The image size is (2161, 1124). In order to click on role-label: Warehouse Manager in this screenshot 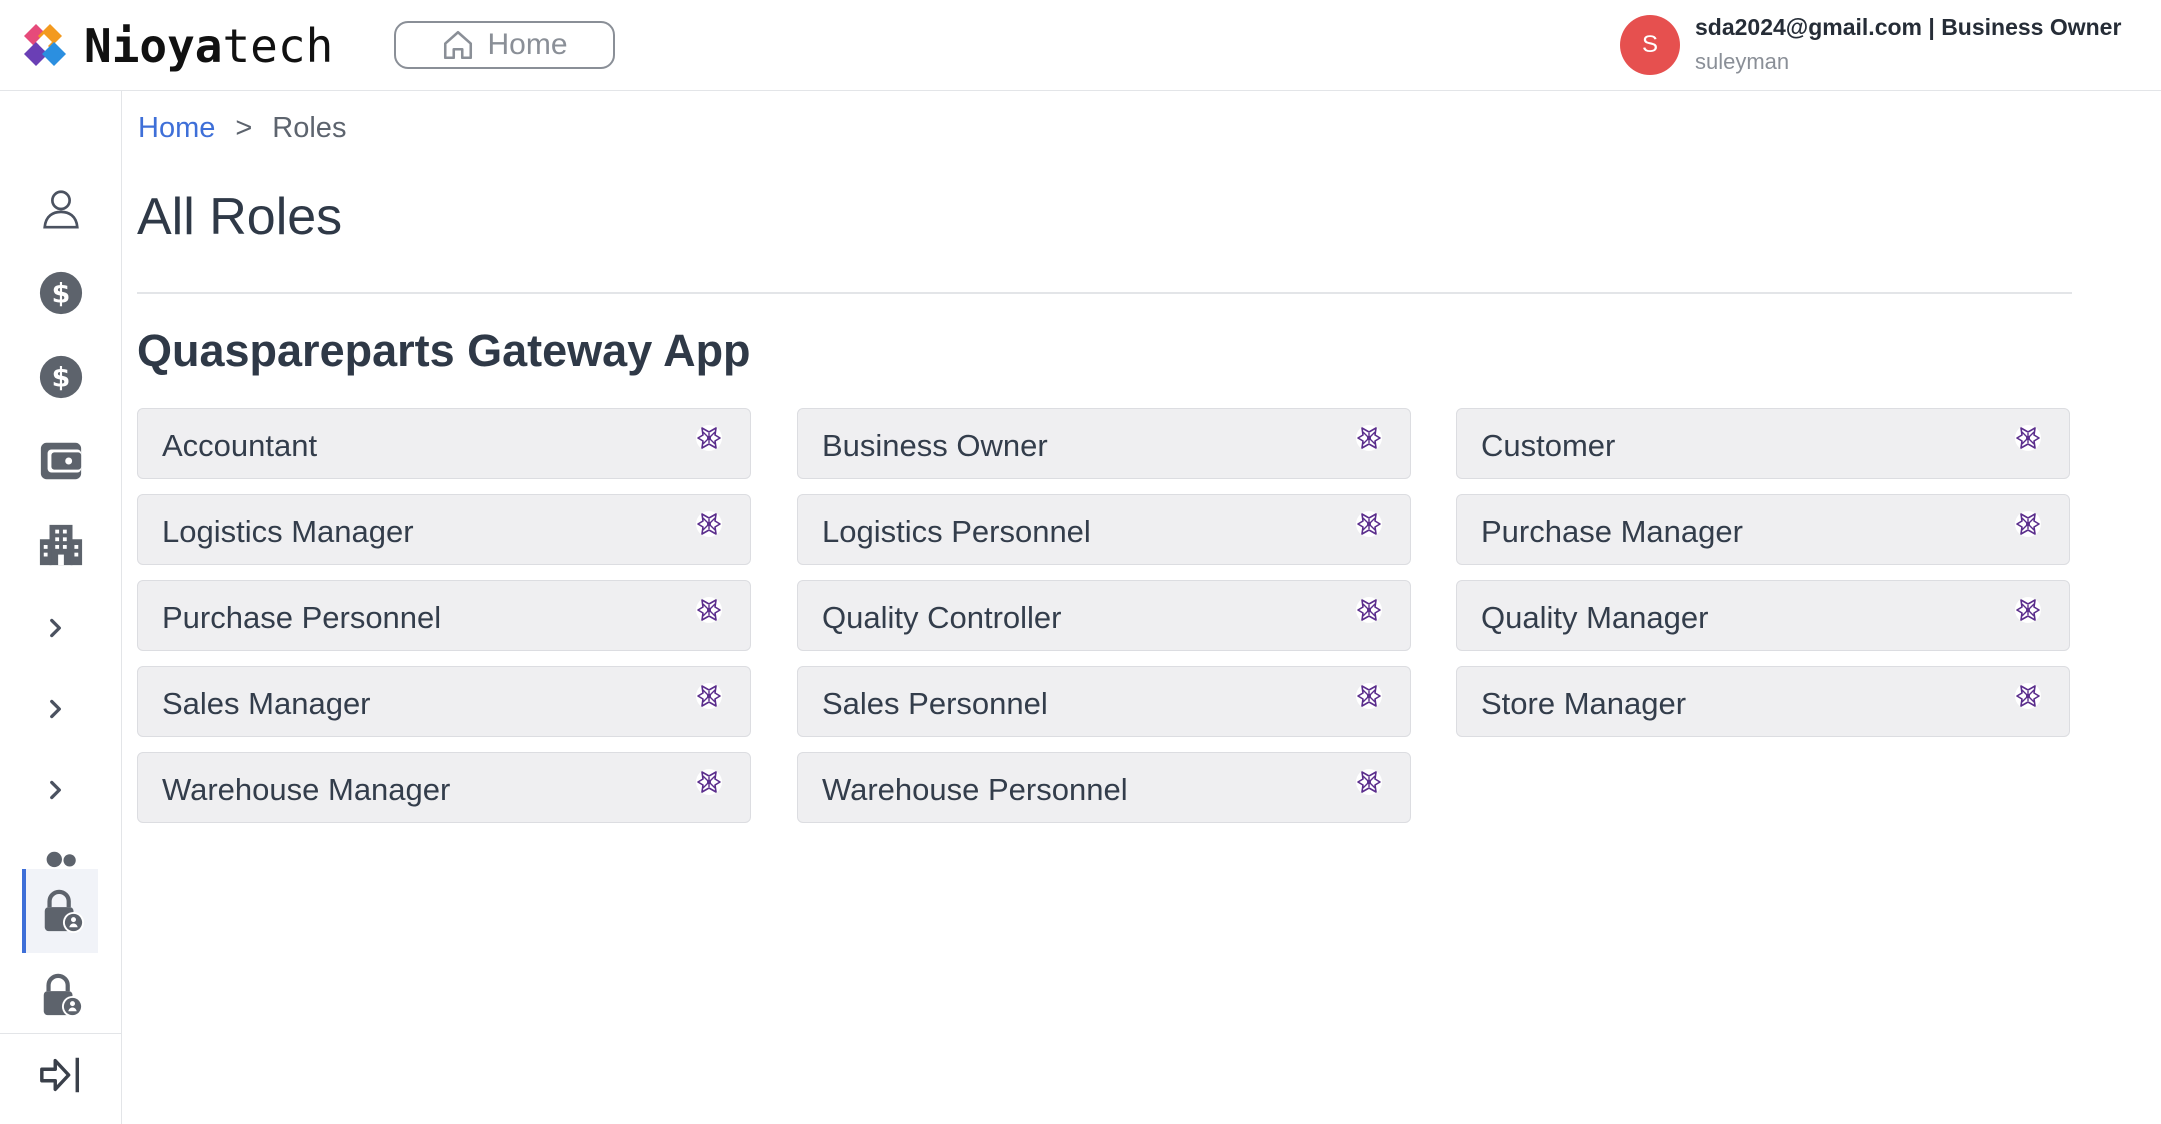, I will do `click(306, 789)`.